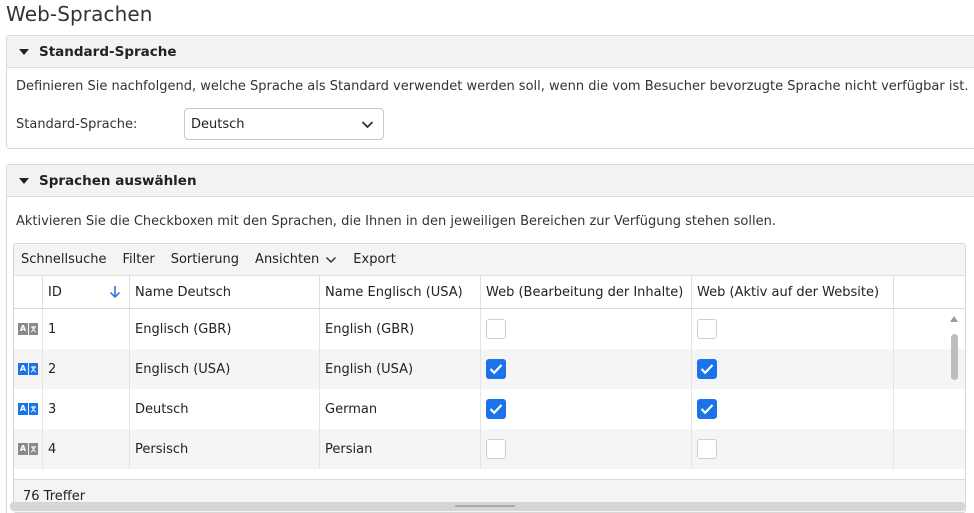  What do you see at coordinates (922, 292) in the screenshot?
I see `header-spacer` at bounding box center [922, 292].